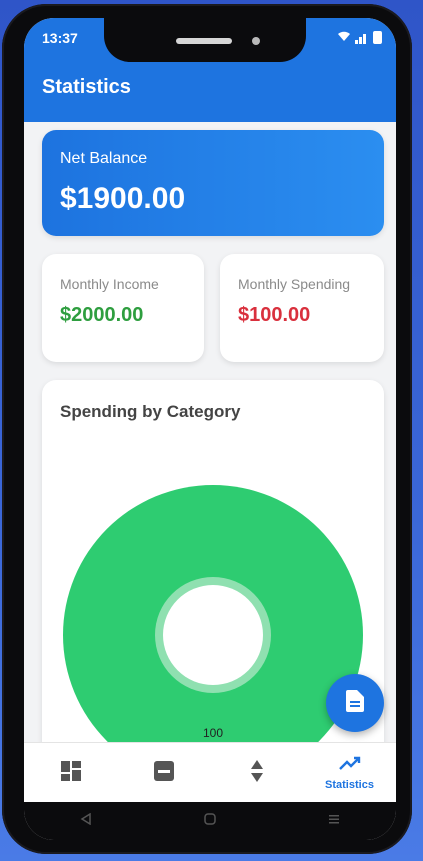 The width and height of the screenshot is (423, 861). Describe the element at coordinates (210, 92) in the screenshot. I see `app-bar: Statistics` at that location.